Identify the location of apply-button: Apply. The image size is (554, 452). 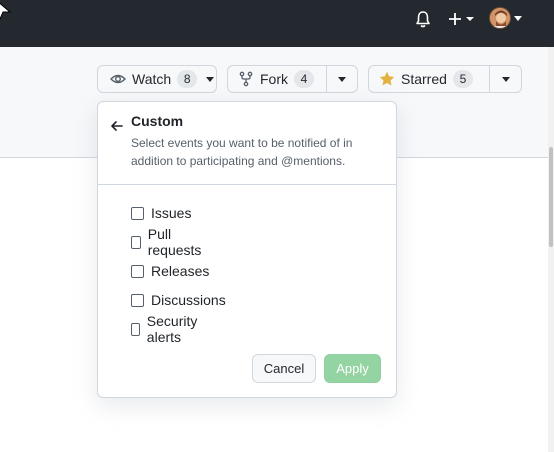
(352, 368).